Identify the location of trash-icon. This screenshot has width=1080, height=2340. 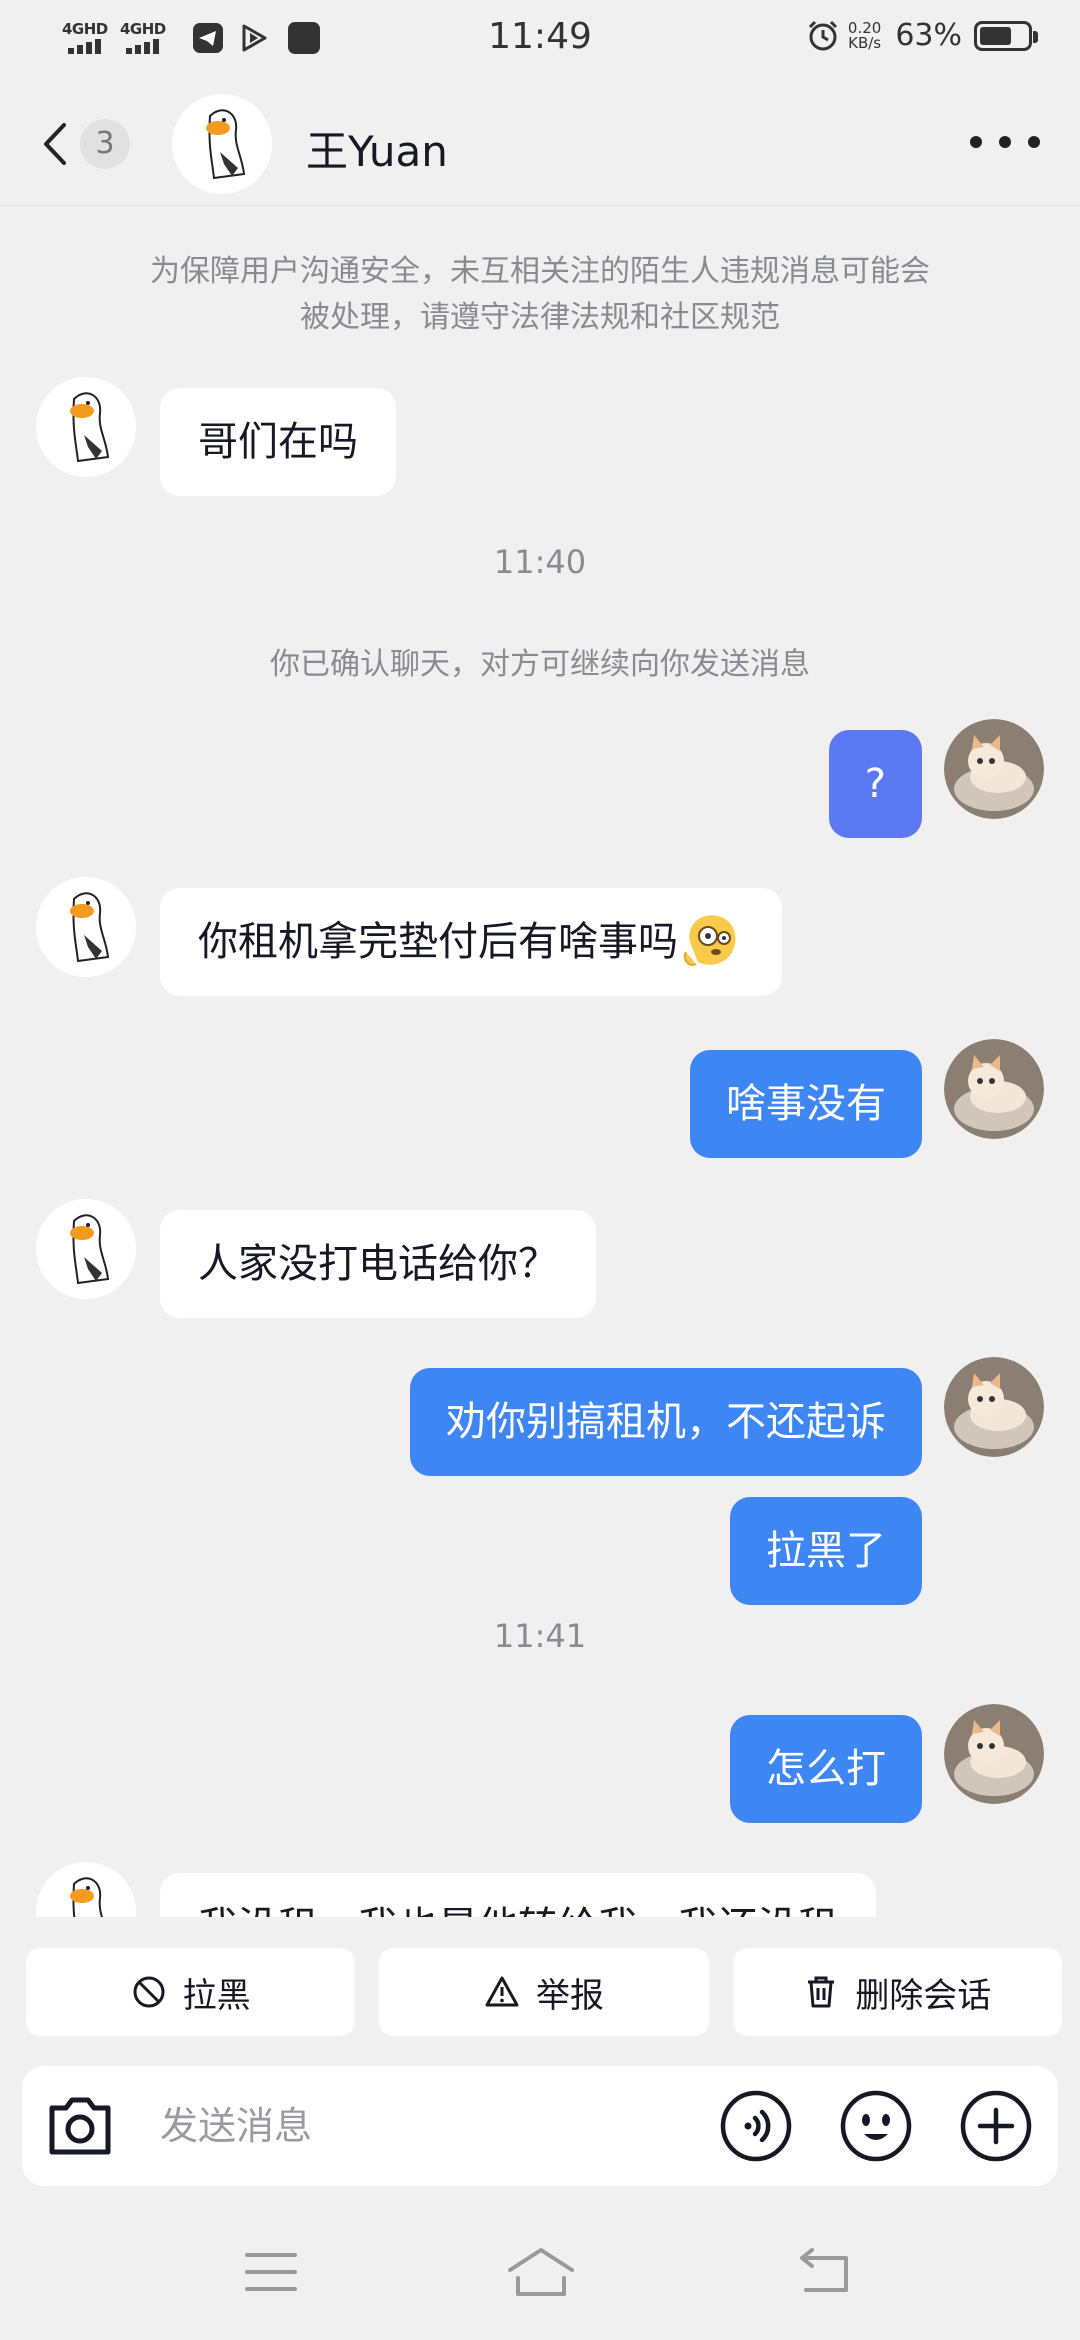
(821, 1992).